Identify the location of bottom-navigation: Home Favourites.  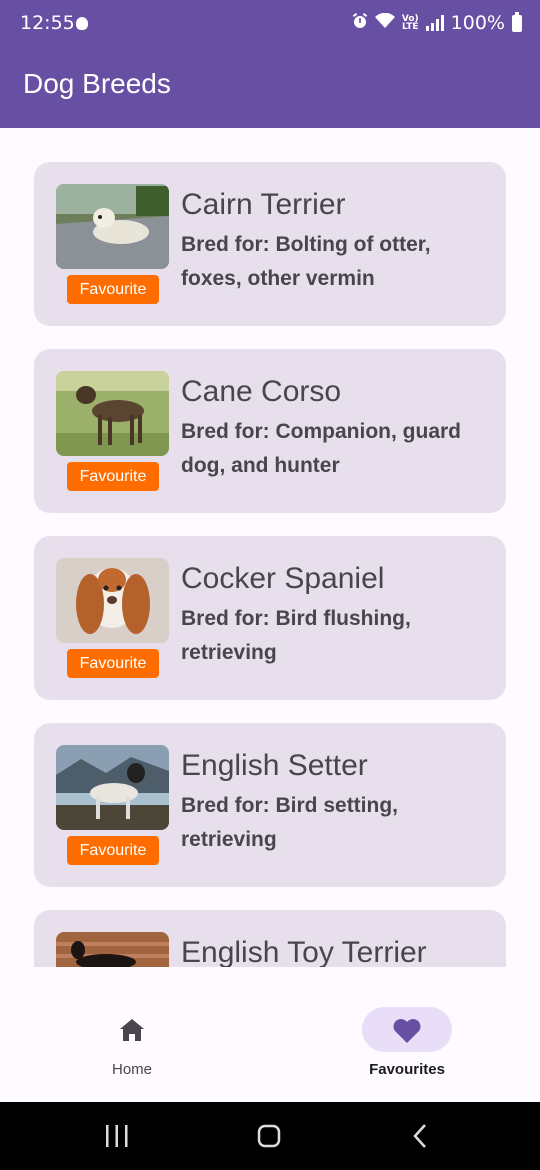
(270, 1034).